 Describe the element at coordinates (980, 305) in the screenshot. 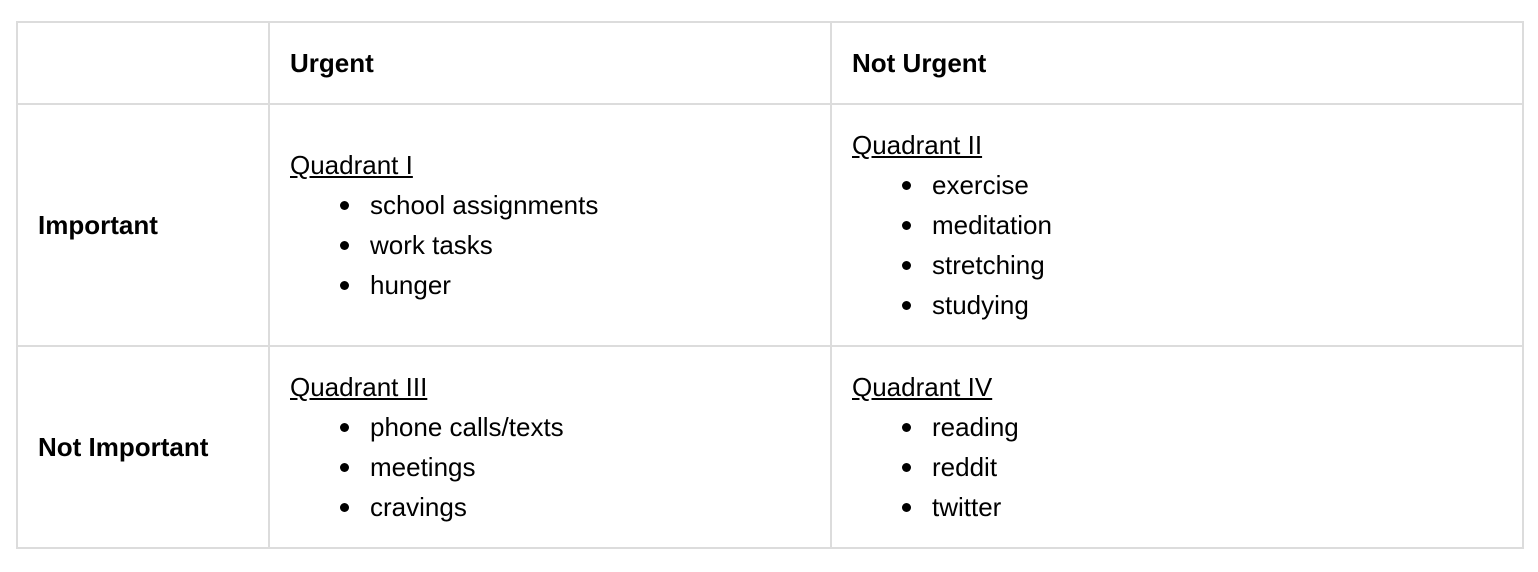

I see `list-item-label: studying` at that location.